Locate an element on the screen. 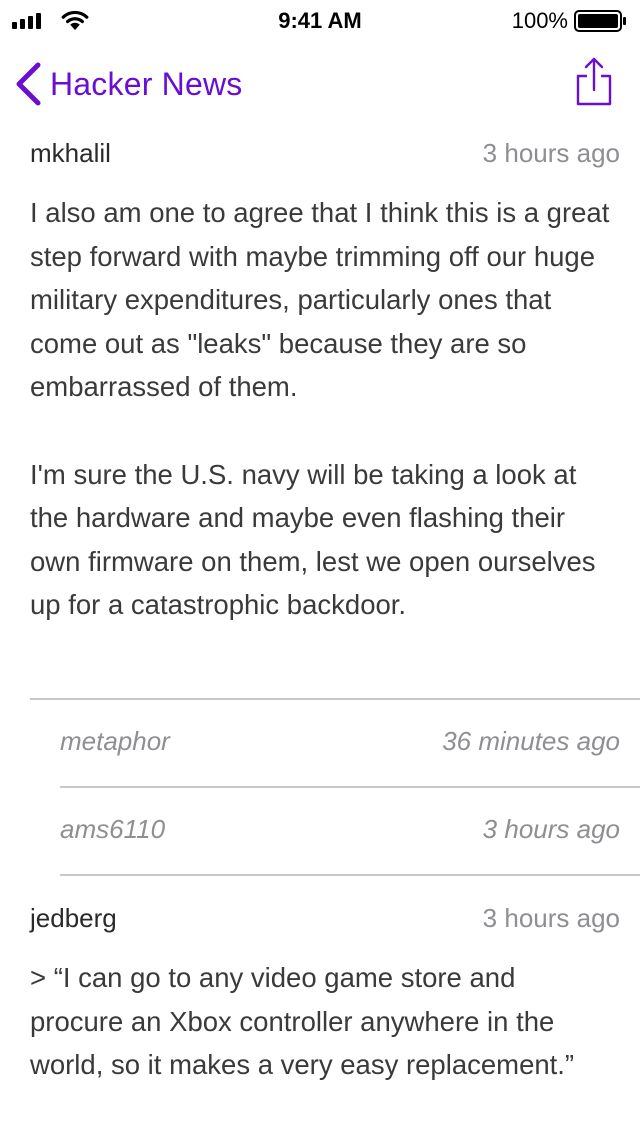 The image size is (640, 1136). chevron-left-icon is located at coordinates (28, 84).